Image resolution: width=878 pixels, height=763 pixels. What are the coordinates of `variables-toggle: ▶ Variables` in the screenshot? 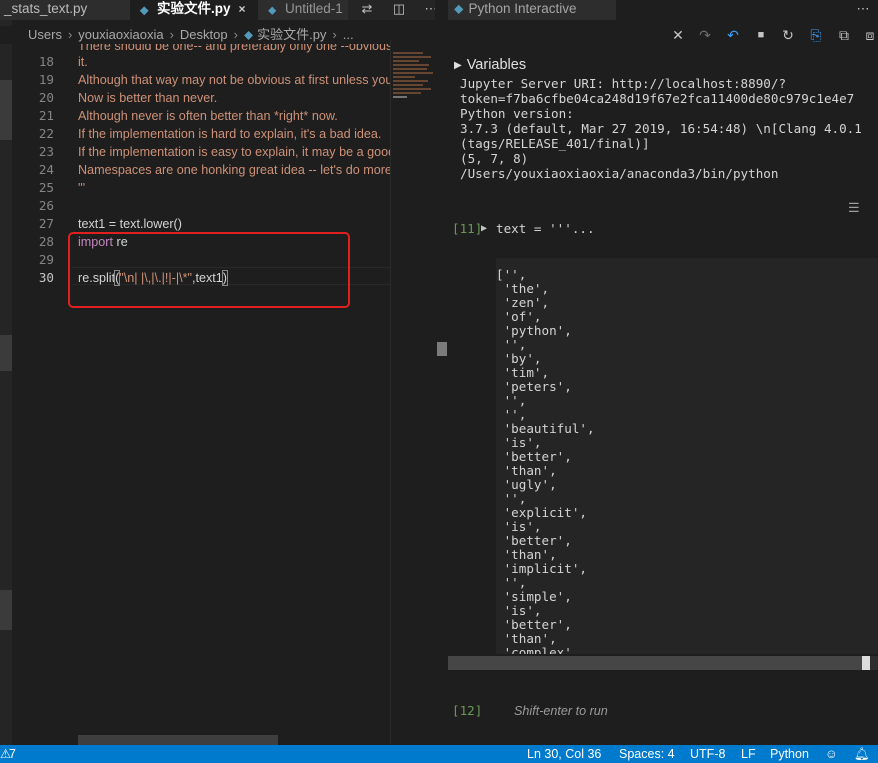 It's located at (490, 65).